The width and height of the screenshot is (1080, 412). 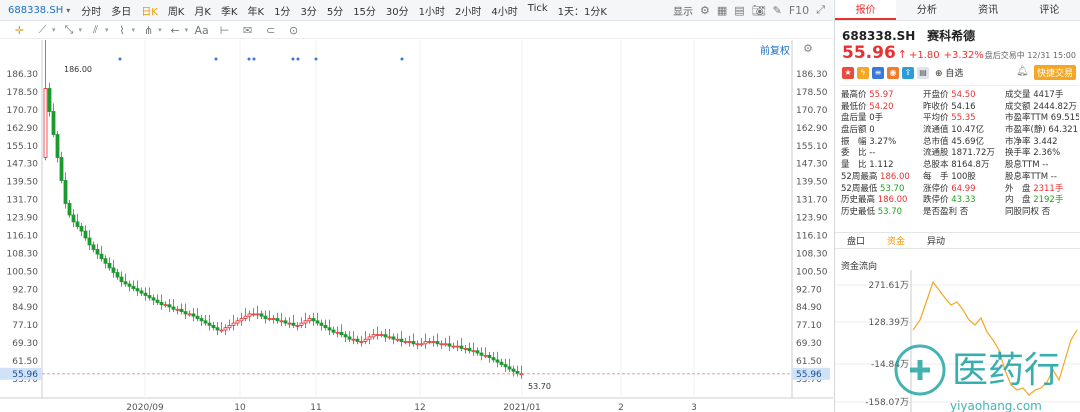 What do you see at coordinates (247, 30) in the screenshot?
I see `note-icon: ✉` at bounding box center [247, 30].